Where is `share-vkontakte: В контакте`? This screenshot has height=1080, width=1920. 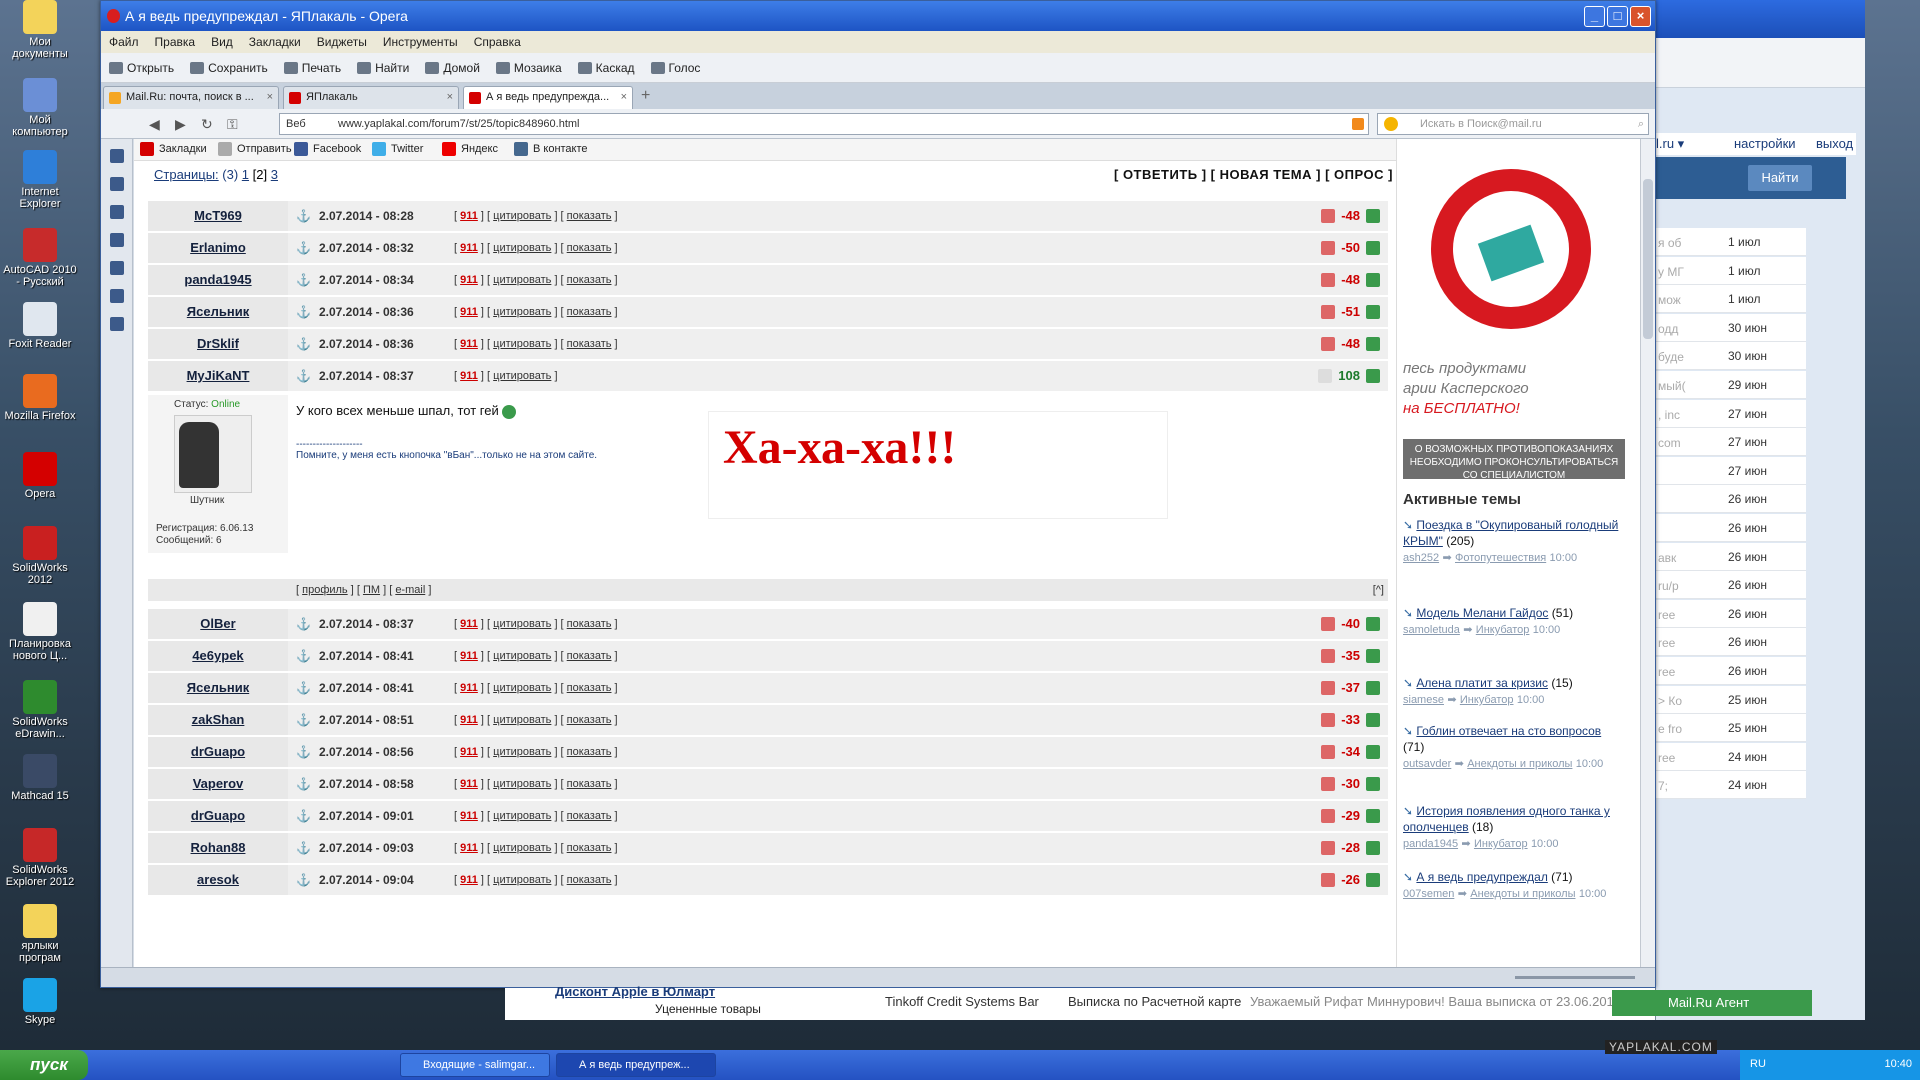
share-vkontakte: В контакте is located at coordinates (551, 149).